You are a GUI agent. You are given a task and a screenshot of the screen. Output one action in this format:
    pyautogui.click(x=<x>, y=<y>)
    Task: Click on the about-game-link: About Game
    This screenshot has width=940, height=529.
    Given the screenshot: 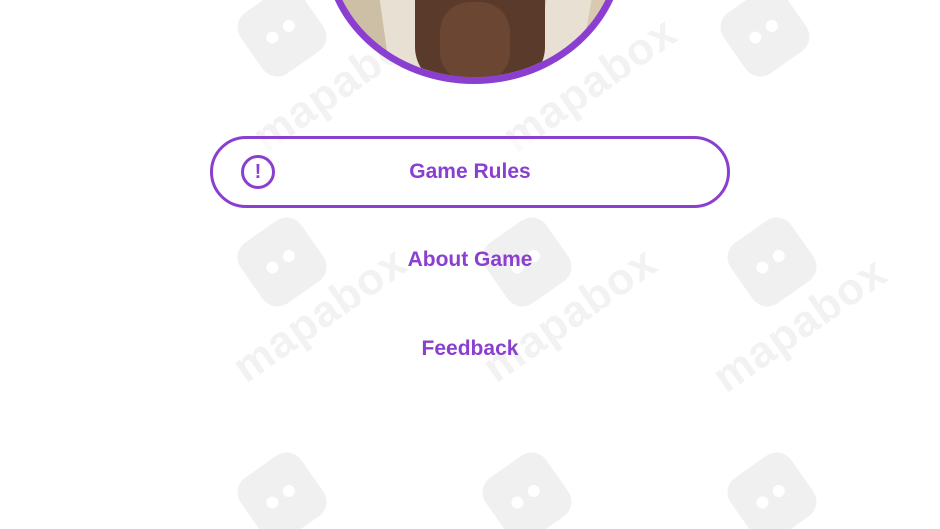 What is the action you would take?
    pyautogui.click(x=470, y=260)
    